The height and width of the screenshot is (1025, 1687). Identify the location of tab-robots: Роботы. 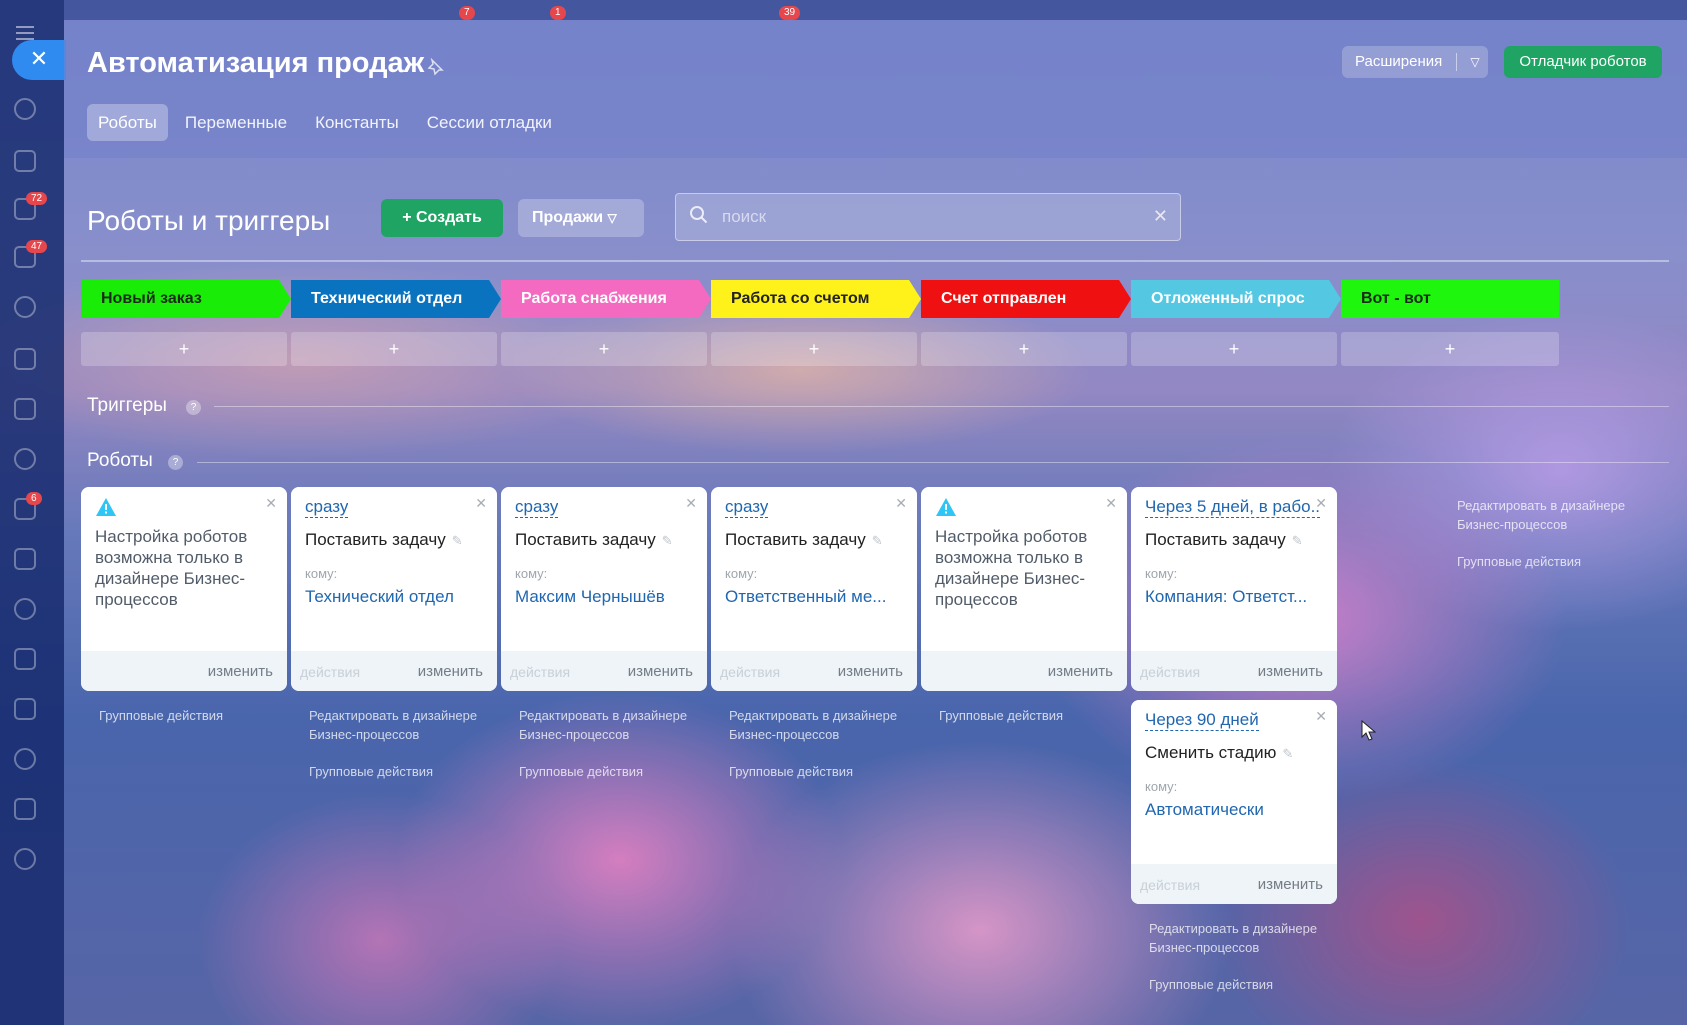
(127, 122).